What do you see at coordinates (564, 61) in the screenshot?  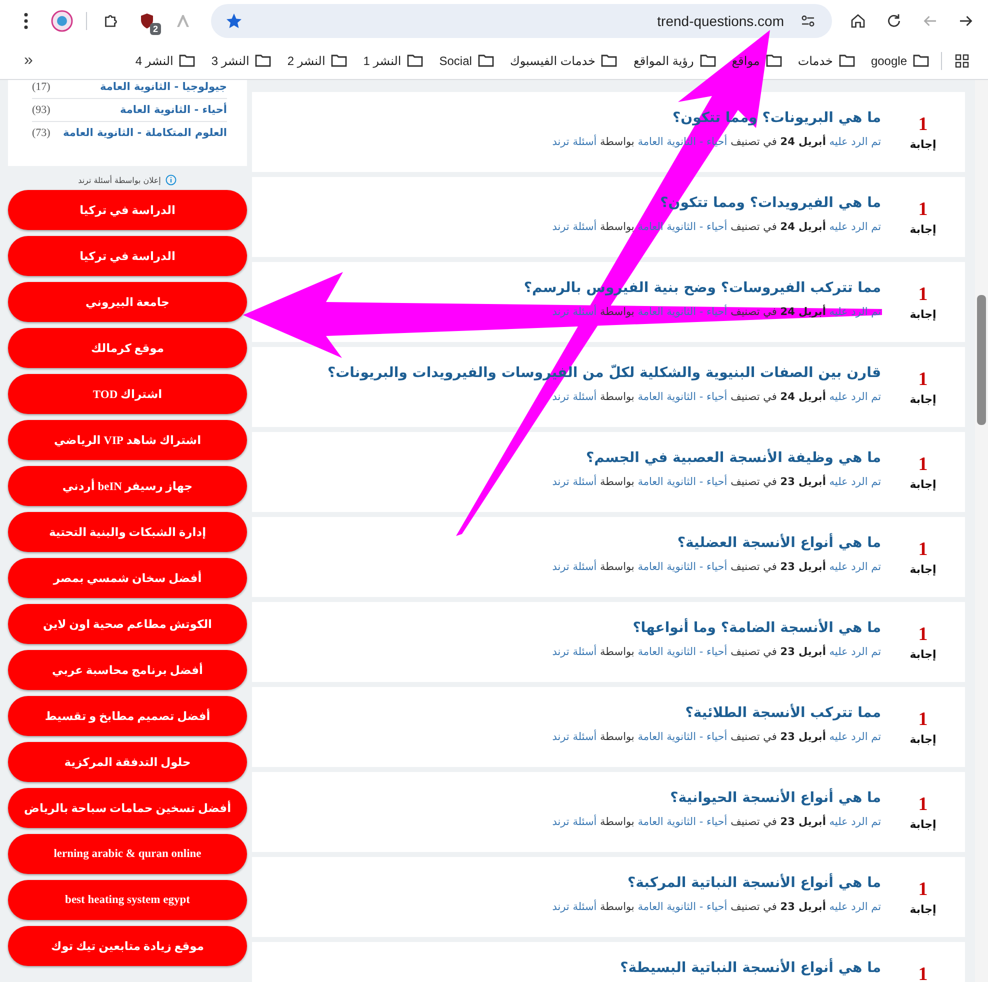 I see `bookmark-folder: خدمات الفيسبوك` at bounding box center [564, 61].